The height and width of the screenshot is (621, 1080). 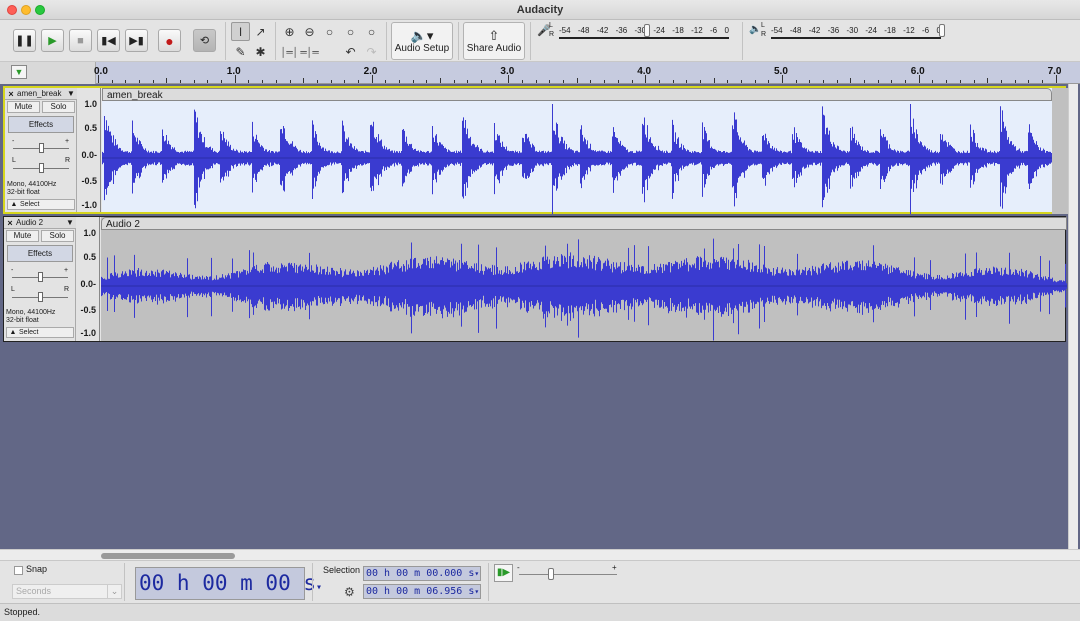 What do you see at coordinates (647, 30) in the screenshot?
I see `record-volume-knob` at bounding box center [647, 30].